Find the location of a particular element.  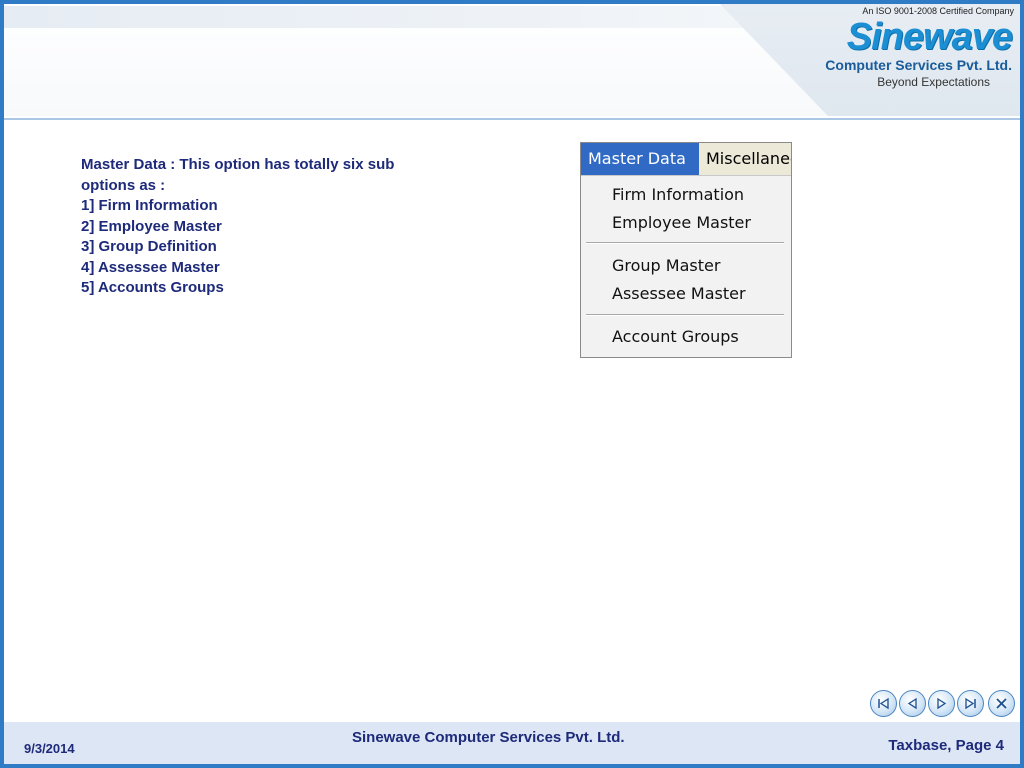

menu-item-account-groups: Account Groups is located at coordinates (675, 336).